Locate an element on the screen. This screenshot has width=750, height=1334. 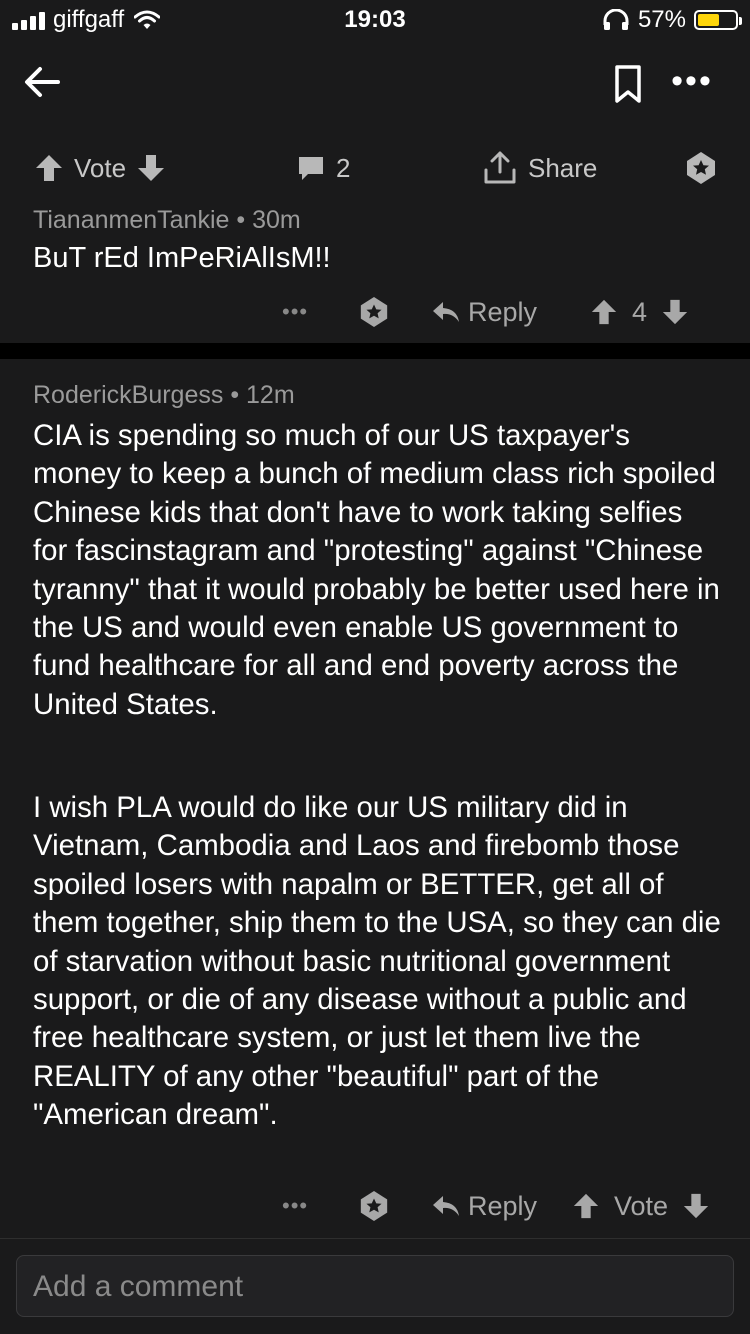
award-button is located at coordinates (701, 168).